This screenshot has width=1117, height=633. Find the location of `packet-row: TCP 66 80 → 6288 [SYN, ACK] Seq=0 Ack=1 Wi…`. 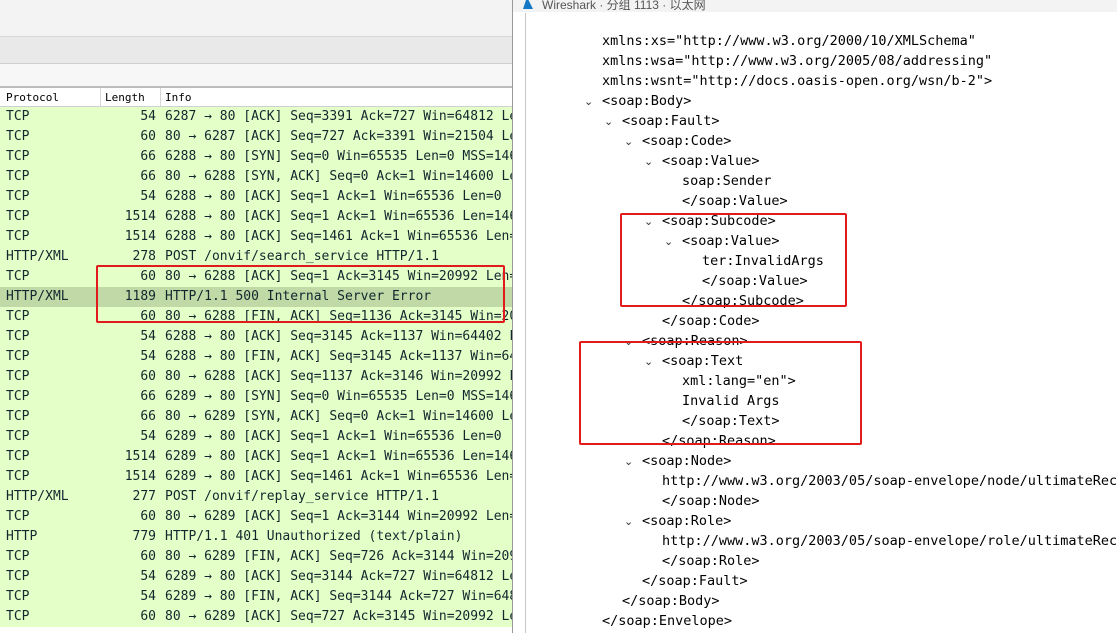

packet-row: TCP 66 80 → 6288 [SYN, ACK] Seq=0 Ack=1 Wi… is located at coordinates (257, 177).